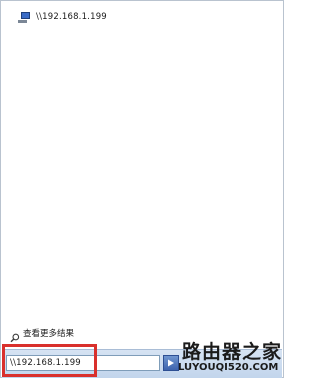 This screenshot has height=378, width=320. Describe the element at coordinates (83, 363) in the screenshot. I see `search-input` at that location.